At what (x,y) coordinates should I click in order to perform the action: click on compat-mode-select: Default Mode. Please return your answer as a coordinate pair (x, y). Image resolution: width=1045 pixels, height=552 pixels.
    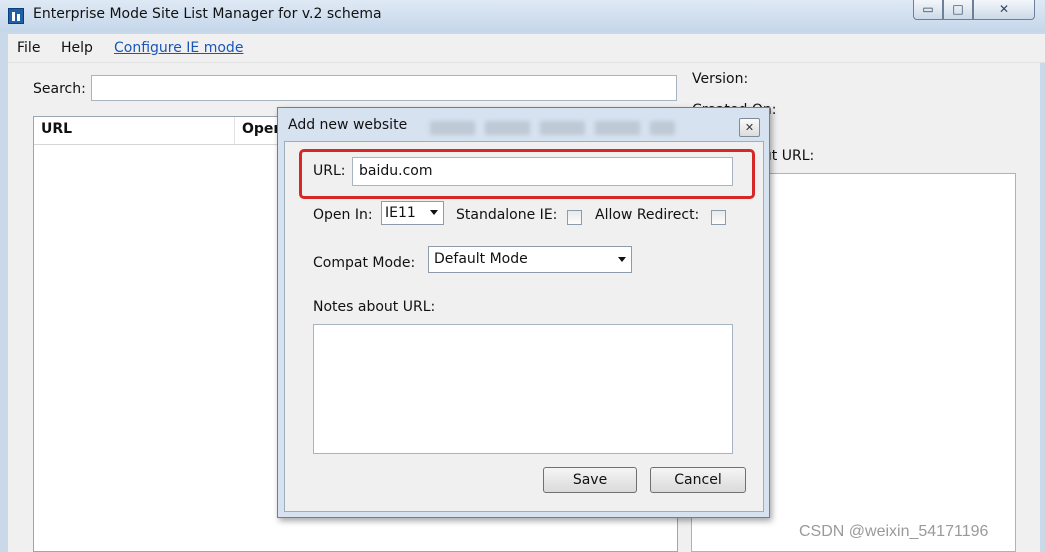
    Looking at the image, I should click on (530, 259).